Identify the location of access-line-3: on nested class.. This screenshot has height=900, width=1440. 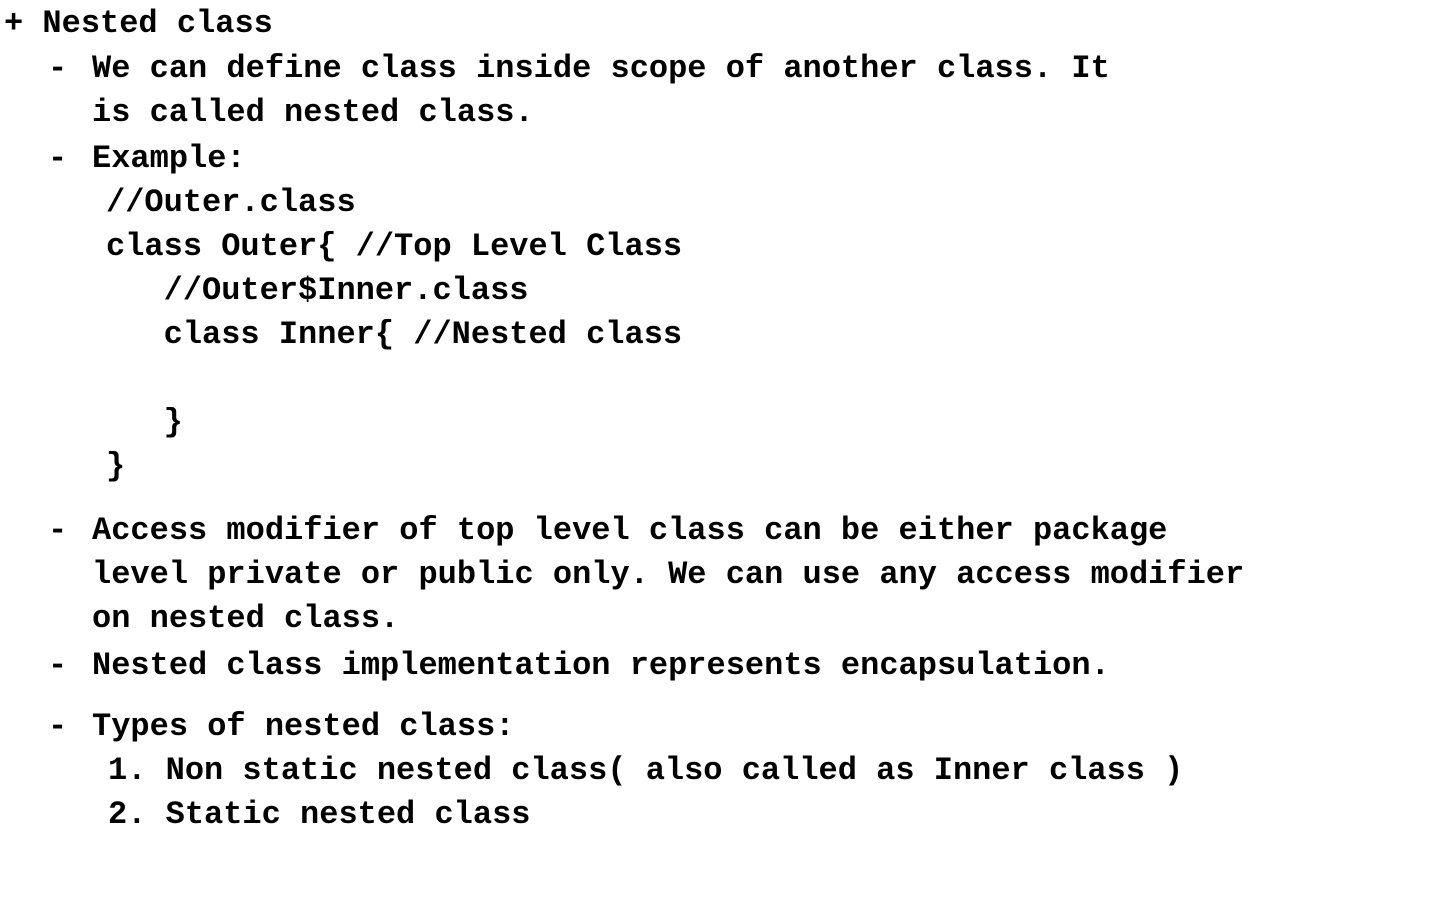
(246, 618).